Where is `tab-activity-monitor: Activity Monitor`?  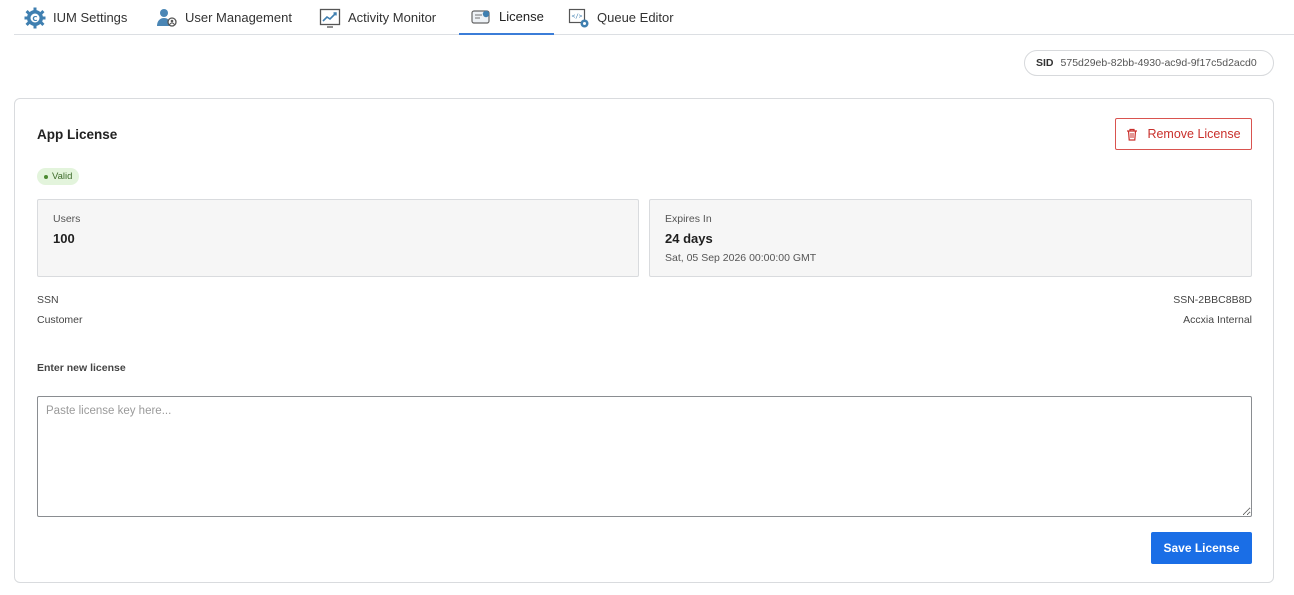 tab-activity-monitor: Activity Monitor is located at coordinates (377, 17).